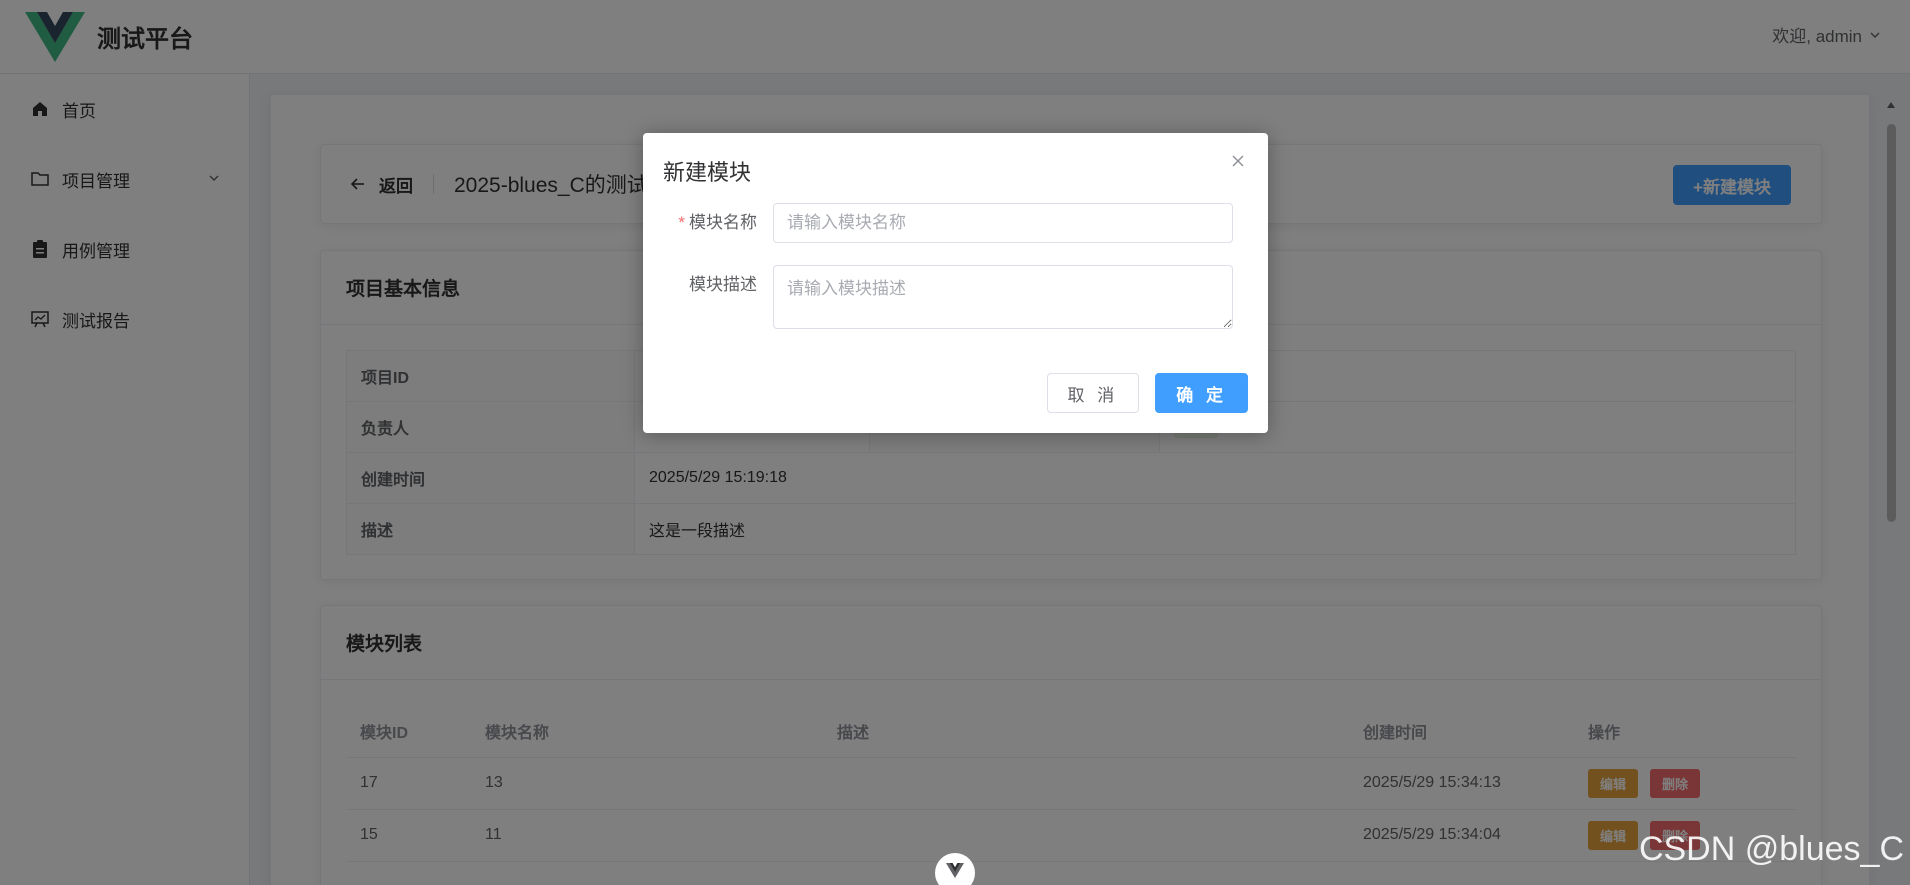 The image size is (1910, 885). I want to click on new-module-dialog: 新建模块 *模块名称 模块描述 取 消 确 定, so click(955, 283).